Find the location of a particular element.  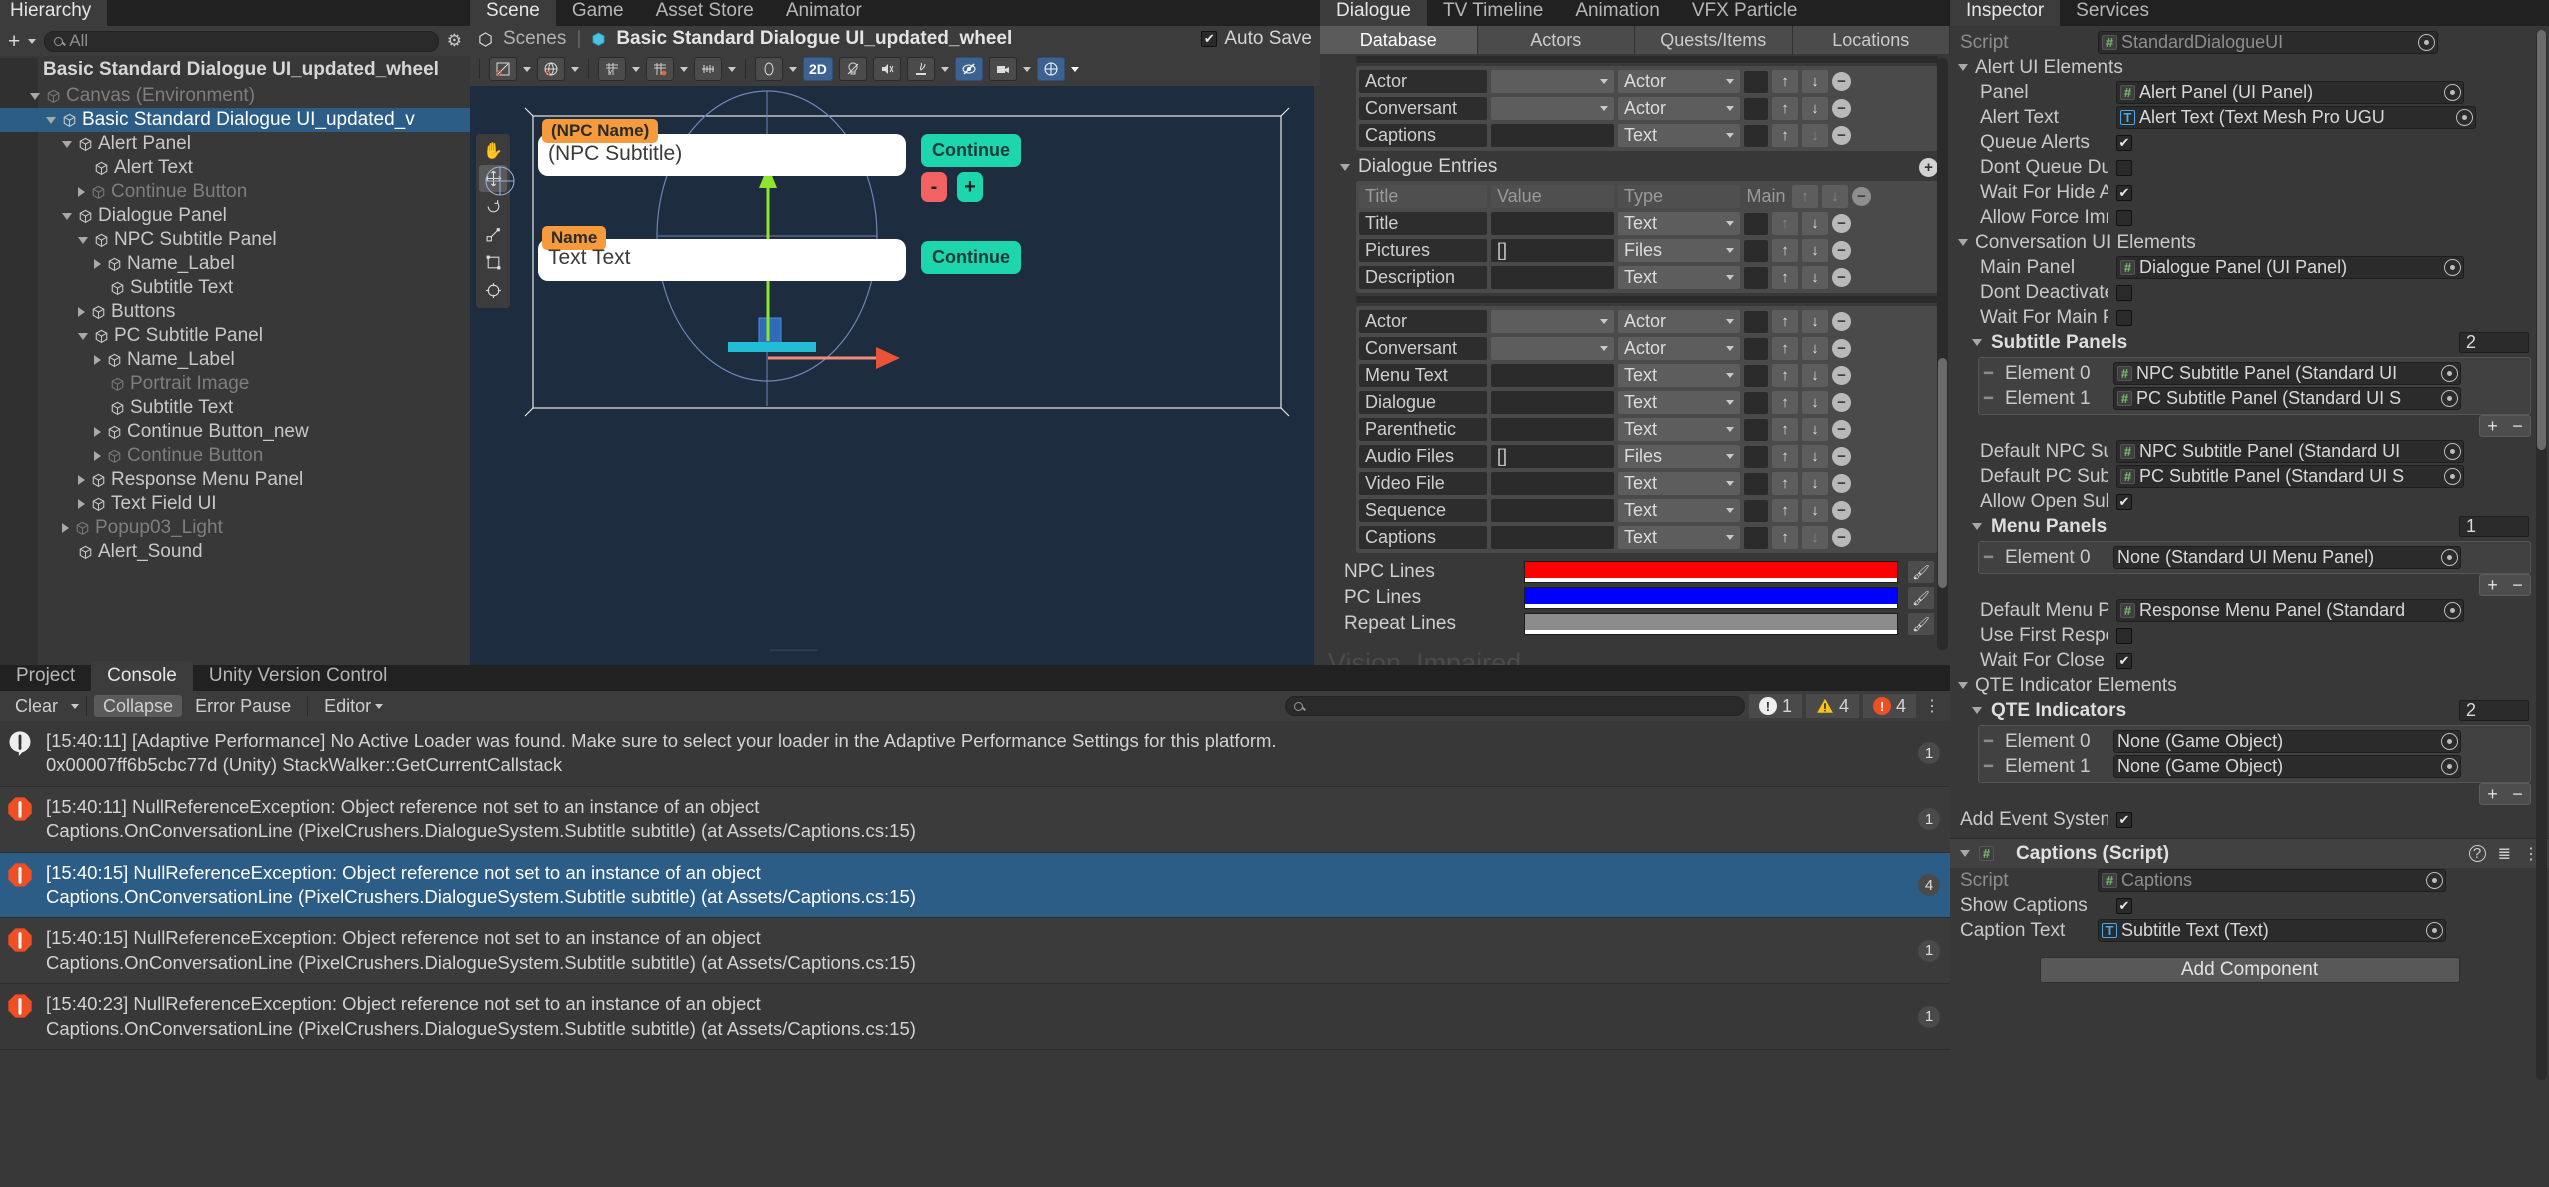

dialogue-entries-foldout-icon is located at coordinates (1345, 167).